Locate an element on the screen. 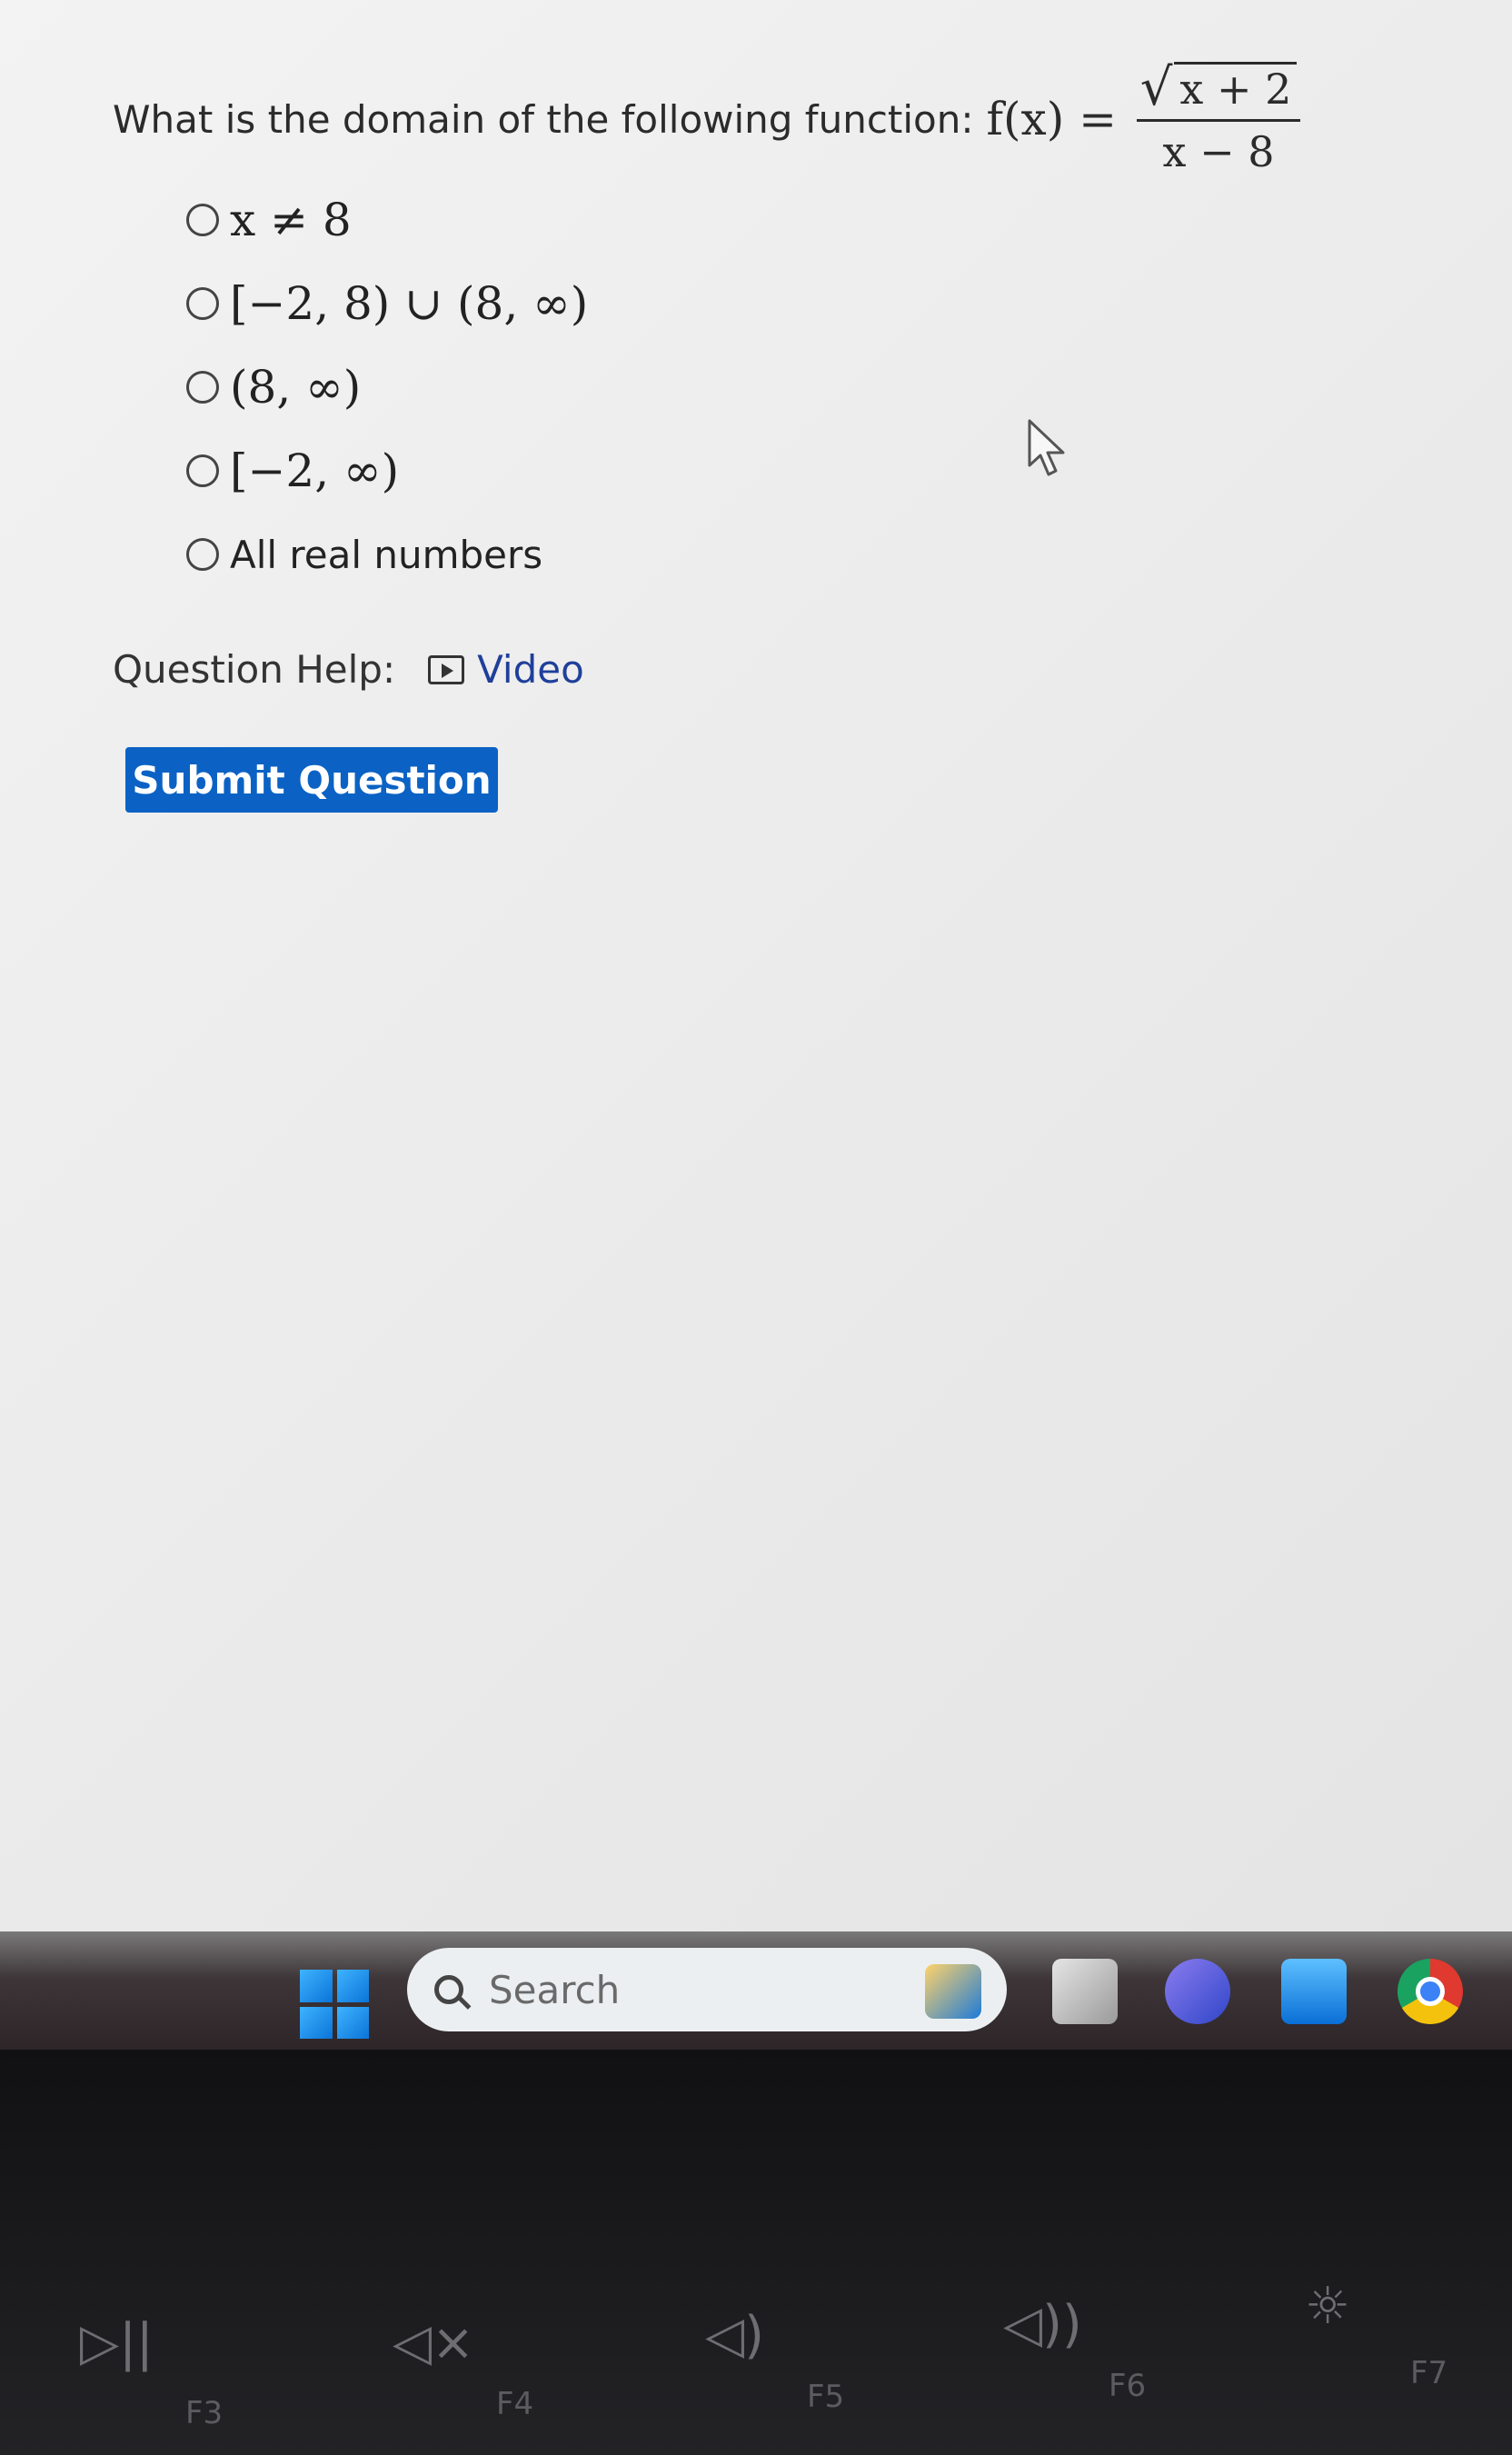  file-explorer-icon is located at coordinates (1085, 1991).